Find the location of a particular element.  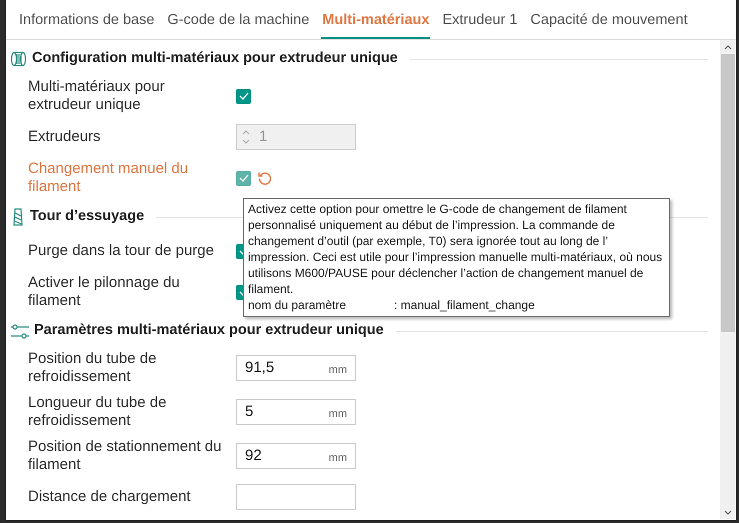

parameter-name: : manual_filament_change is located at coordinates (464, 305).